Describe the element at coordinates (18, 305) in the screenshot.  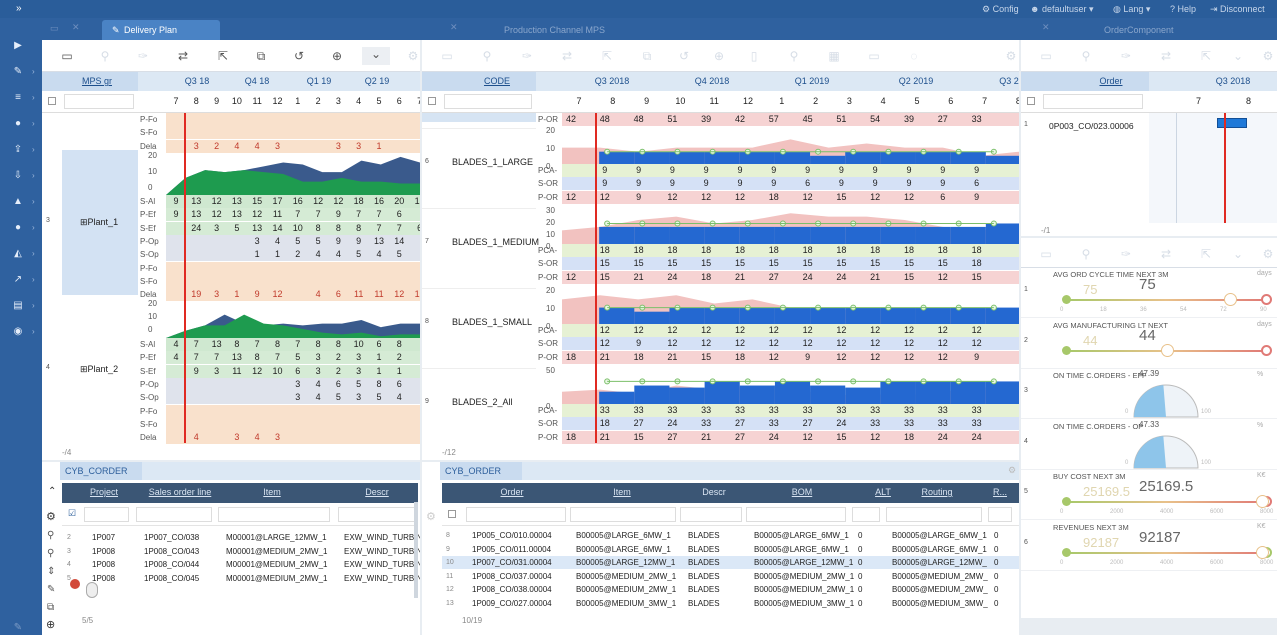
I see `document-icon: ▤` at that location.